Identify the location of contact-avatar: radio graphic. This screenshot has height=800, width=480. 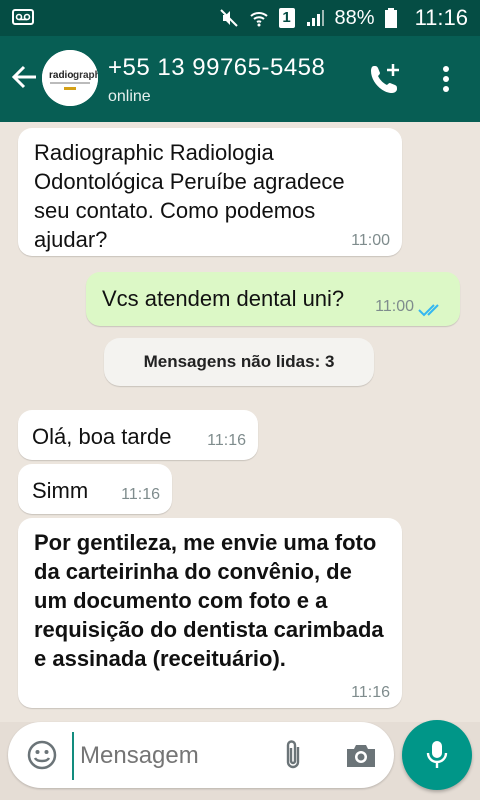
(70, 78).